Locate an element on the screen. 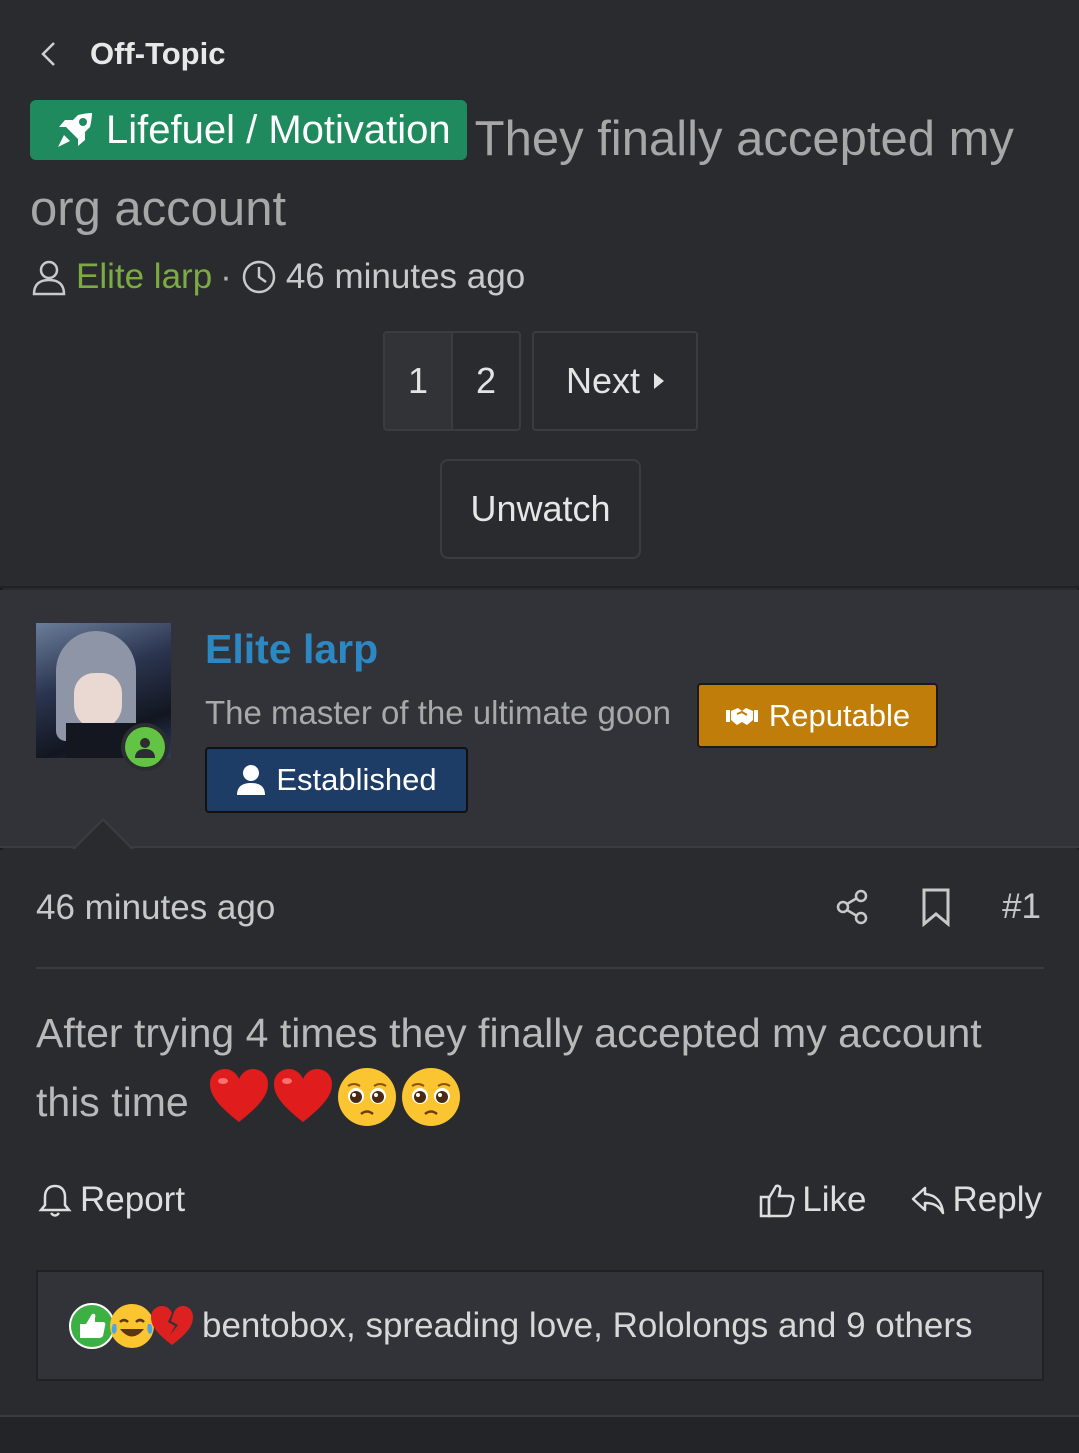 The width and height of the screenshot is (1079, 1453). established-label: Established is located at coordinates (356, 779).